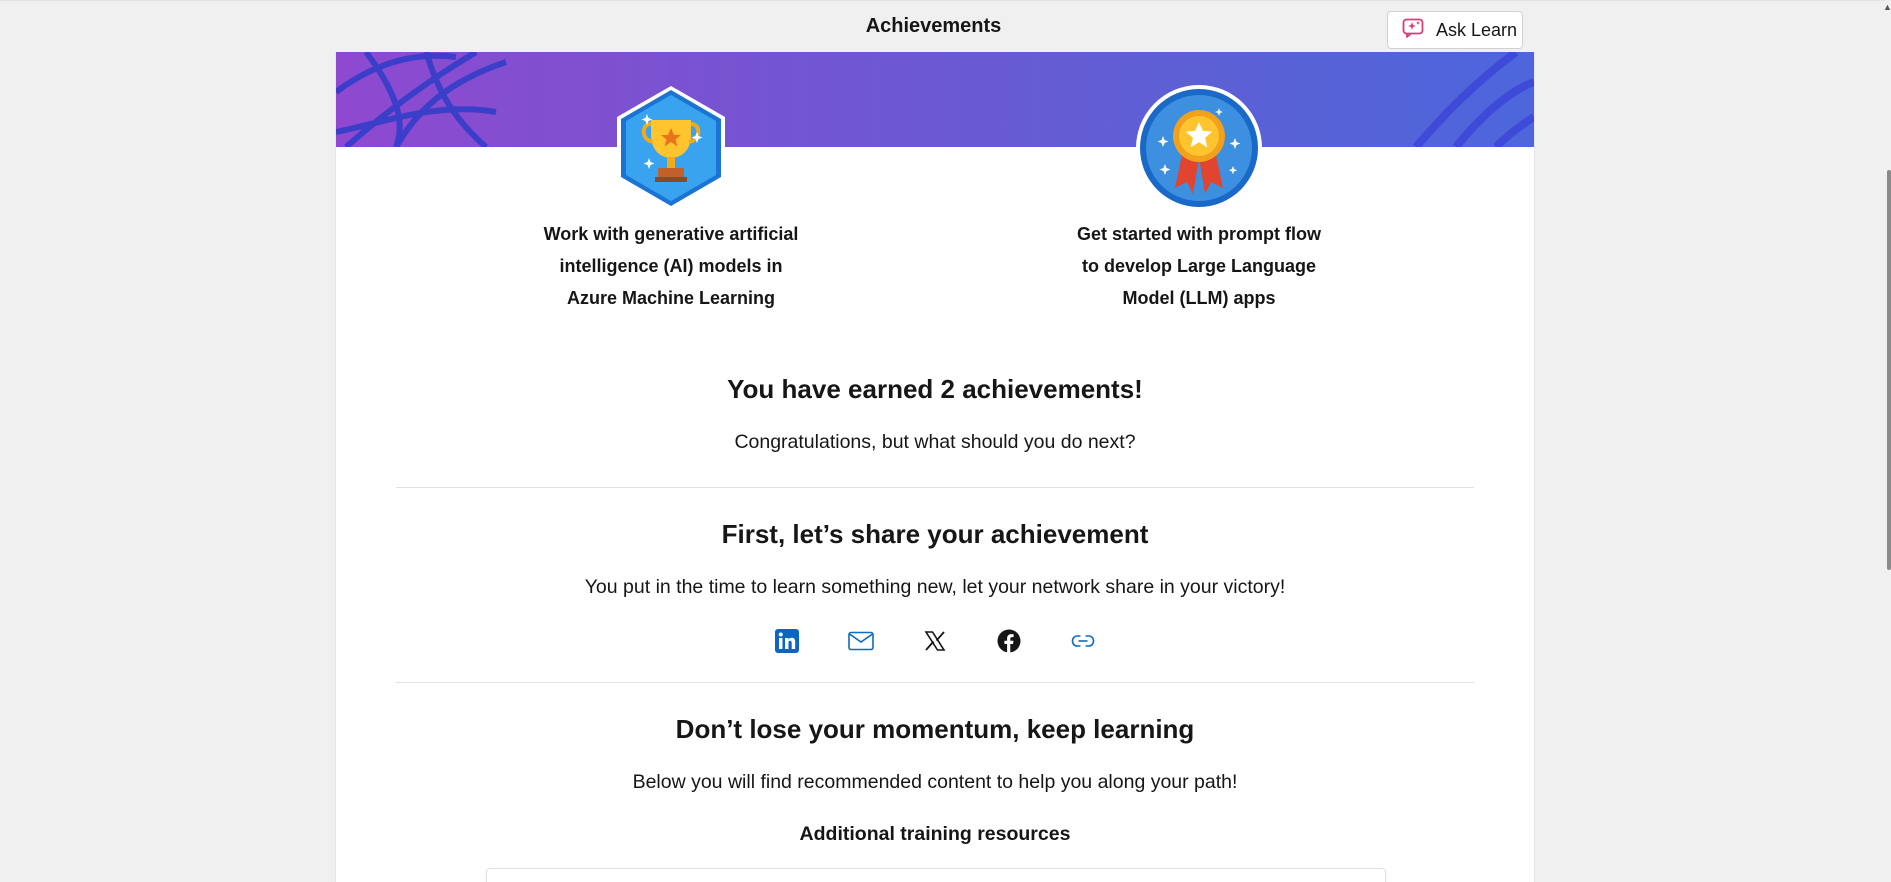  Describe the element at coordinates (1198, 234) in the screenshot. I see `badge-2-title-line-1: Get started with prompt flow` at that location.